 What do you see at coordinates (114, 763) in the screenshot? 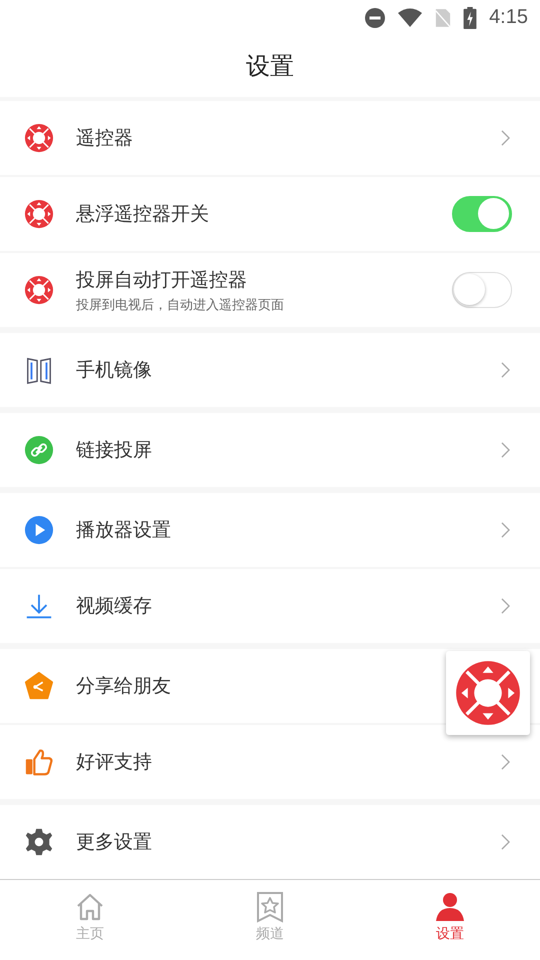
I see `row-label: 好评支持` at bounding box center [114, 763].